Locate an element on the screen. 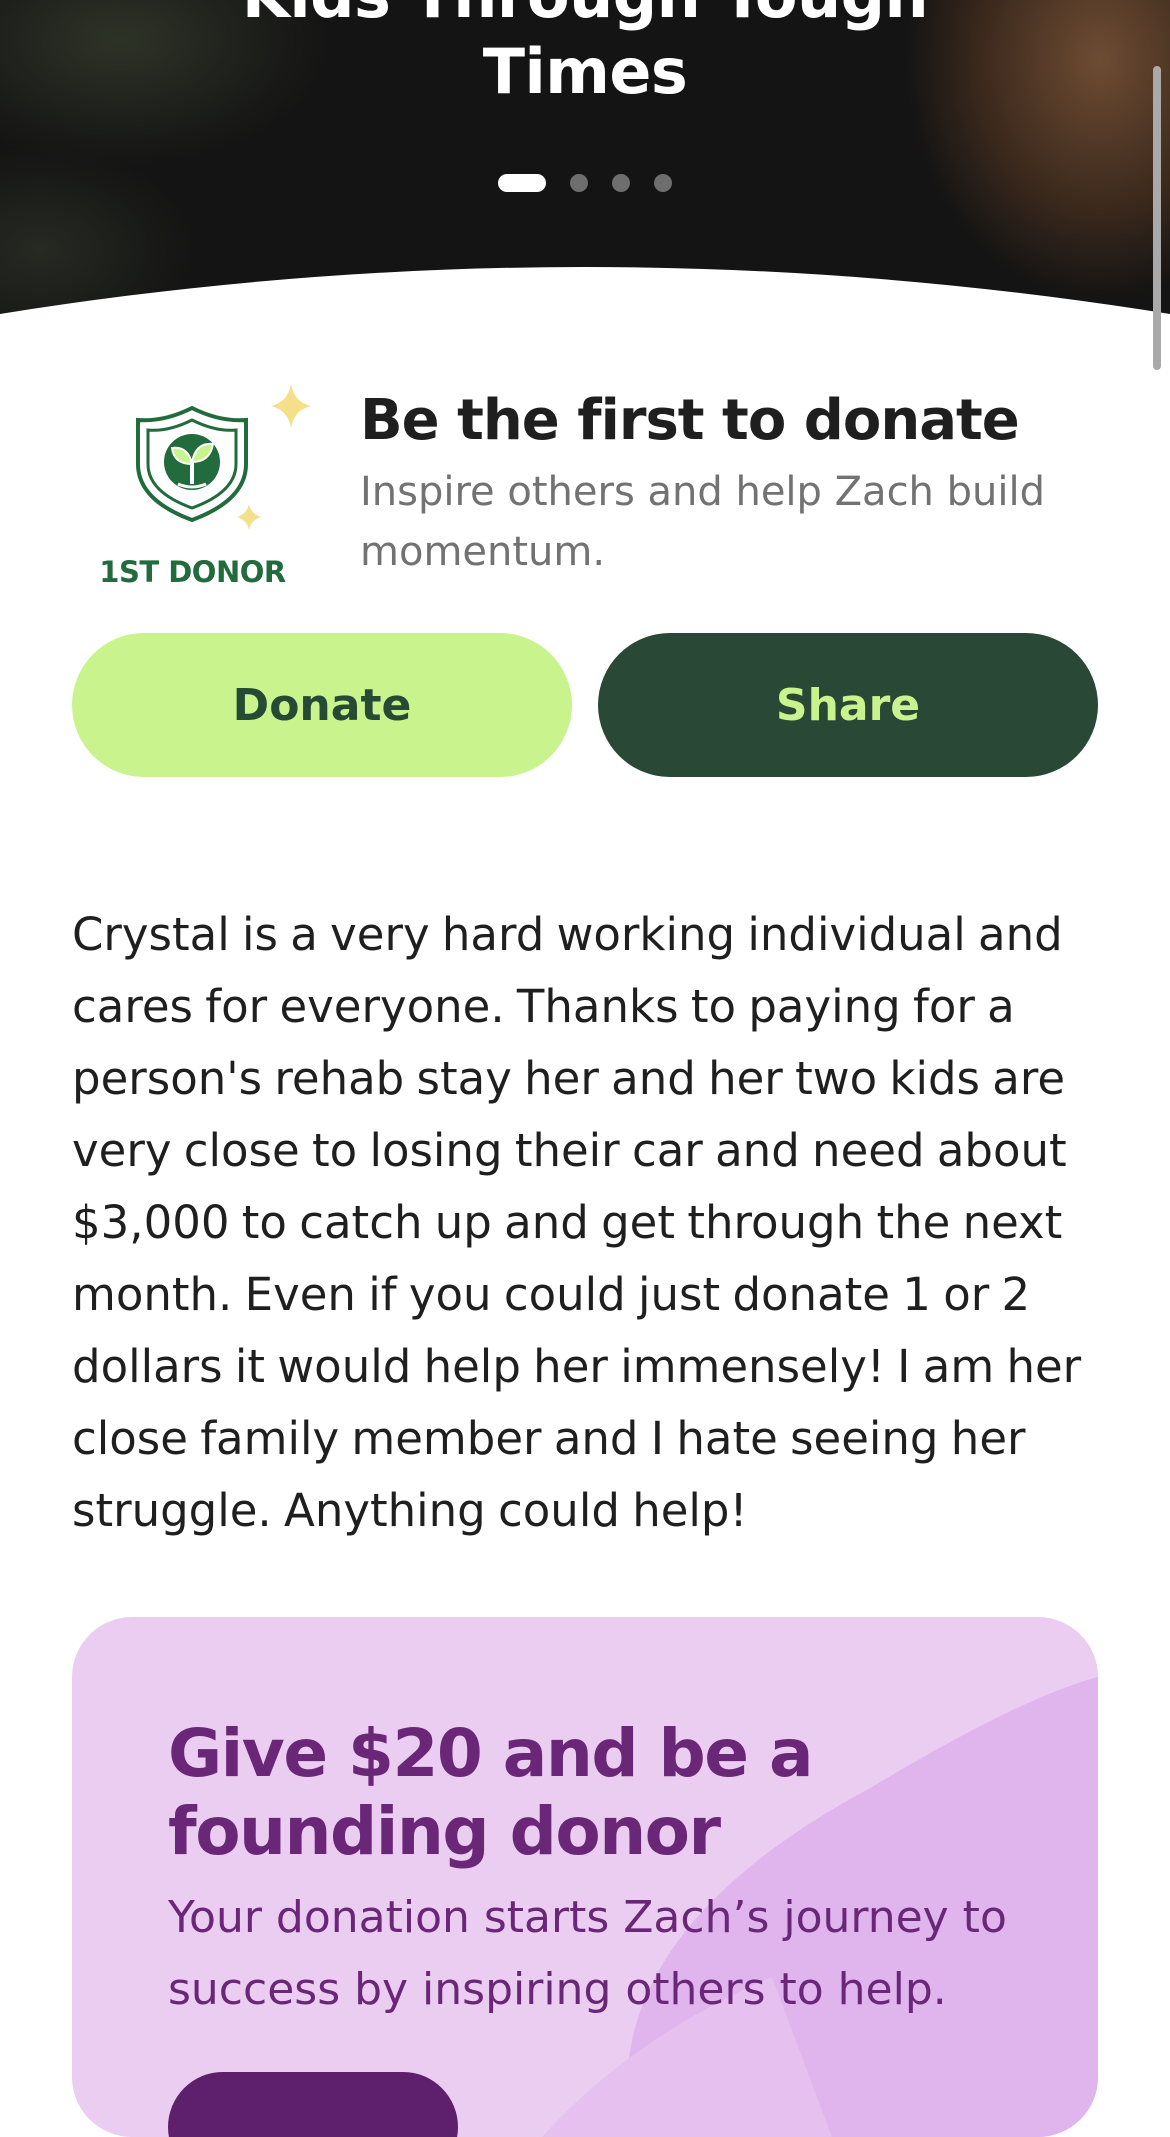  donate-button: Donate is located at coordinates (322, 705).